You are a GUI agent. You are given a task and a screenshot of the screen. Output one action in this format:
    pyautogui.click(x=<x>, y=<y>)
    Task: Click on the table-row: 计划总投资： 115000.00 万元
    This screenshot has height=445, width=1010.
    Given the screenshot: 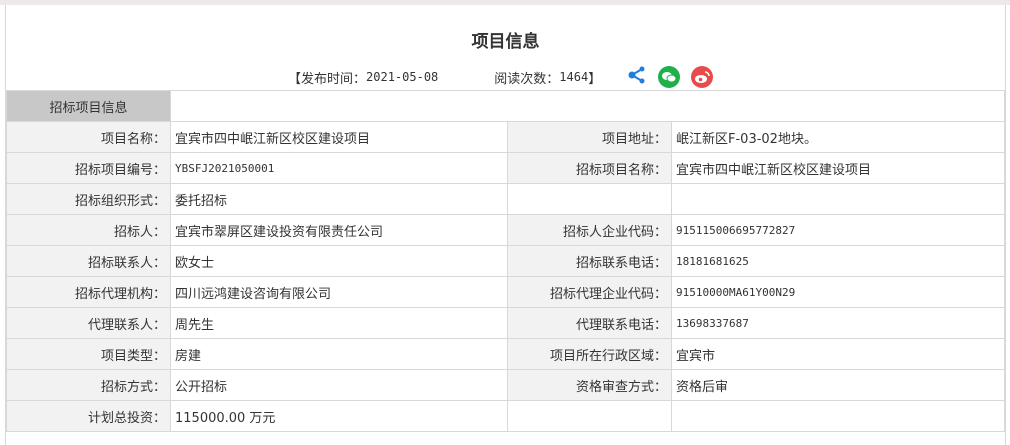 What is the action you would take?
    pyautogui.click(x=505, y=416)
    